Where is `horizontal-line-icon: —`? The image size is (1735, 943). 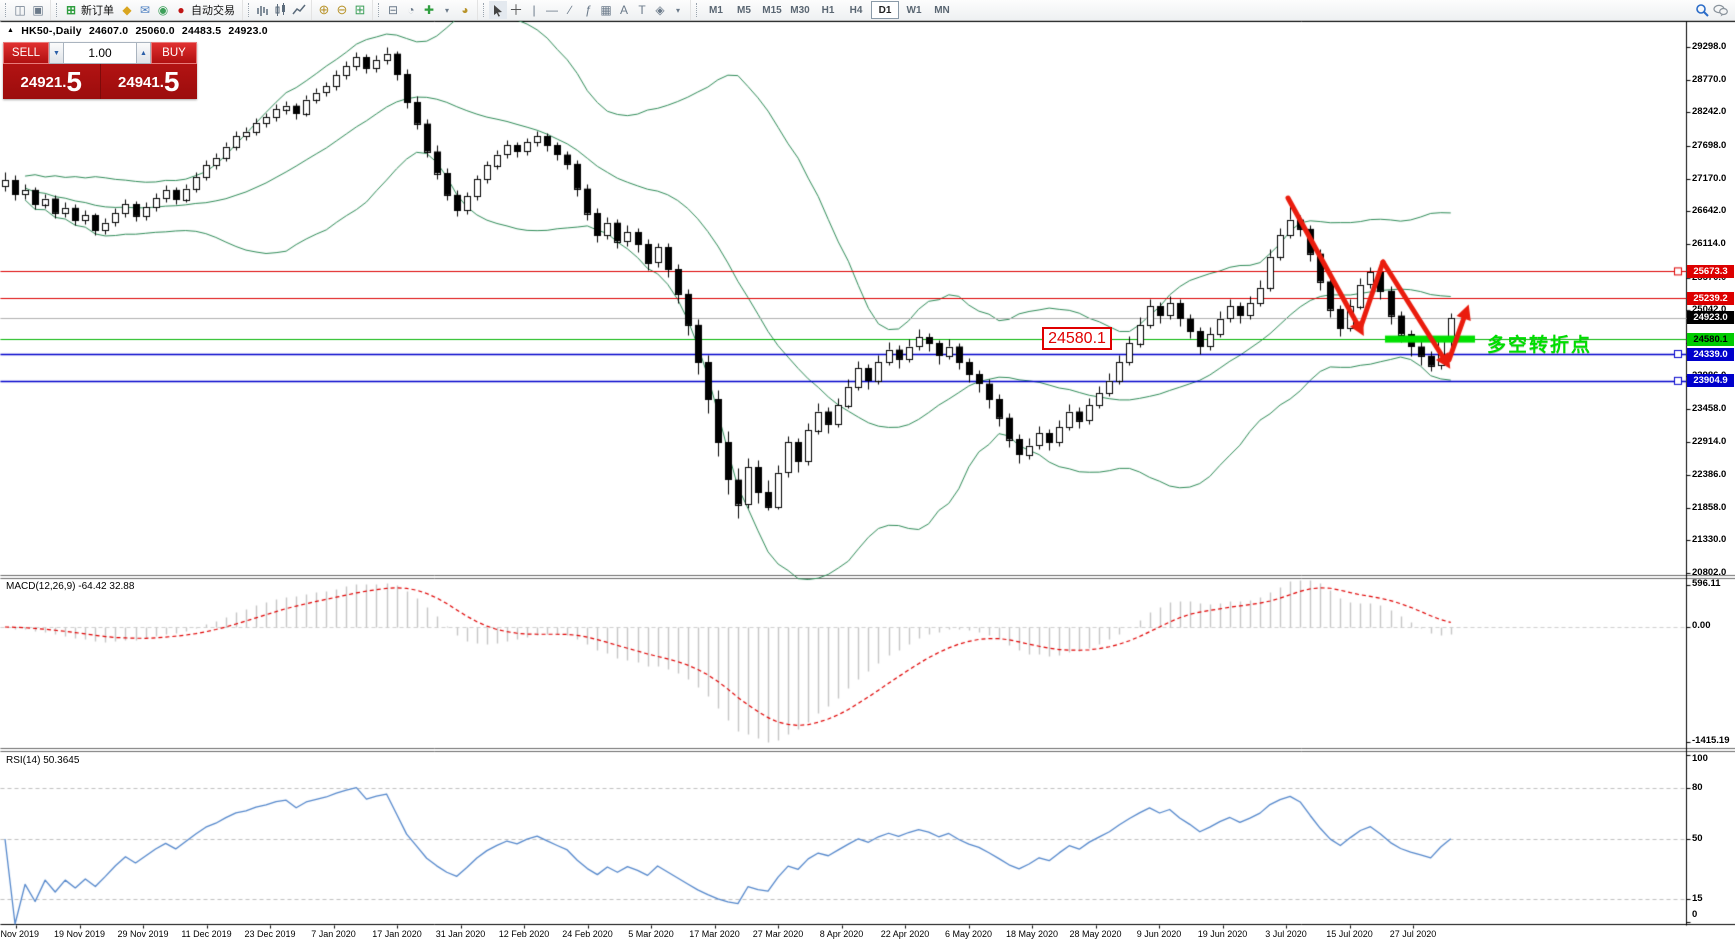
horizontal-line-icon: — is located at coordinates (552, 10).